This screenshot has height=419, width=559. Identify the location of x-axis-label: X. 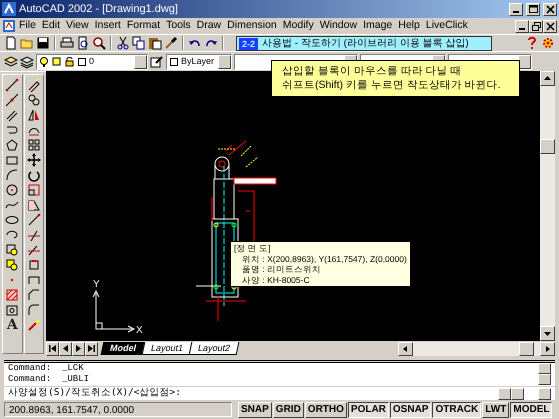
(139, 330).